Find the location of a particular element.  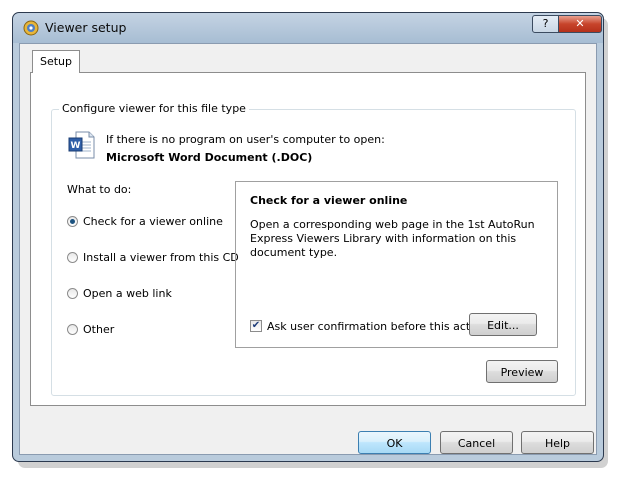

confirm-checkbox-label: Ask user confirmation before this action is located at coordinates (377, 326).